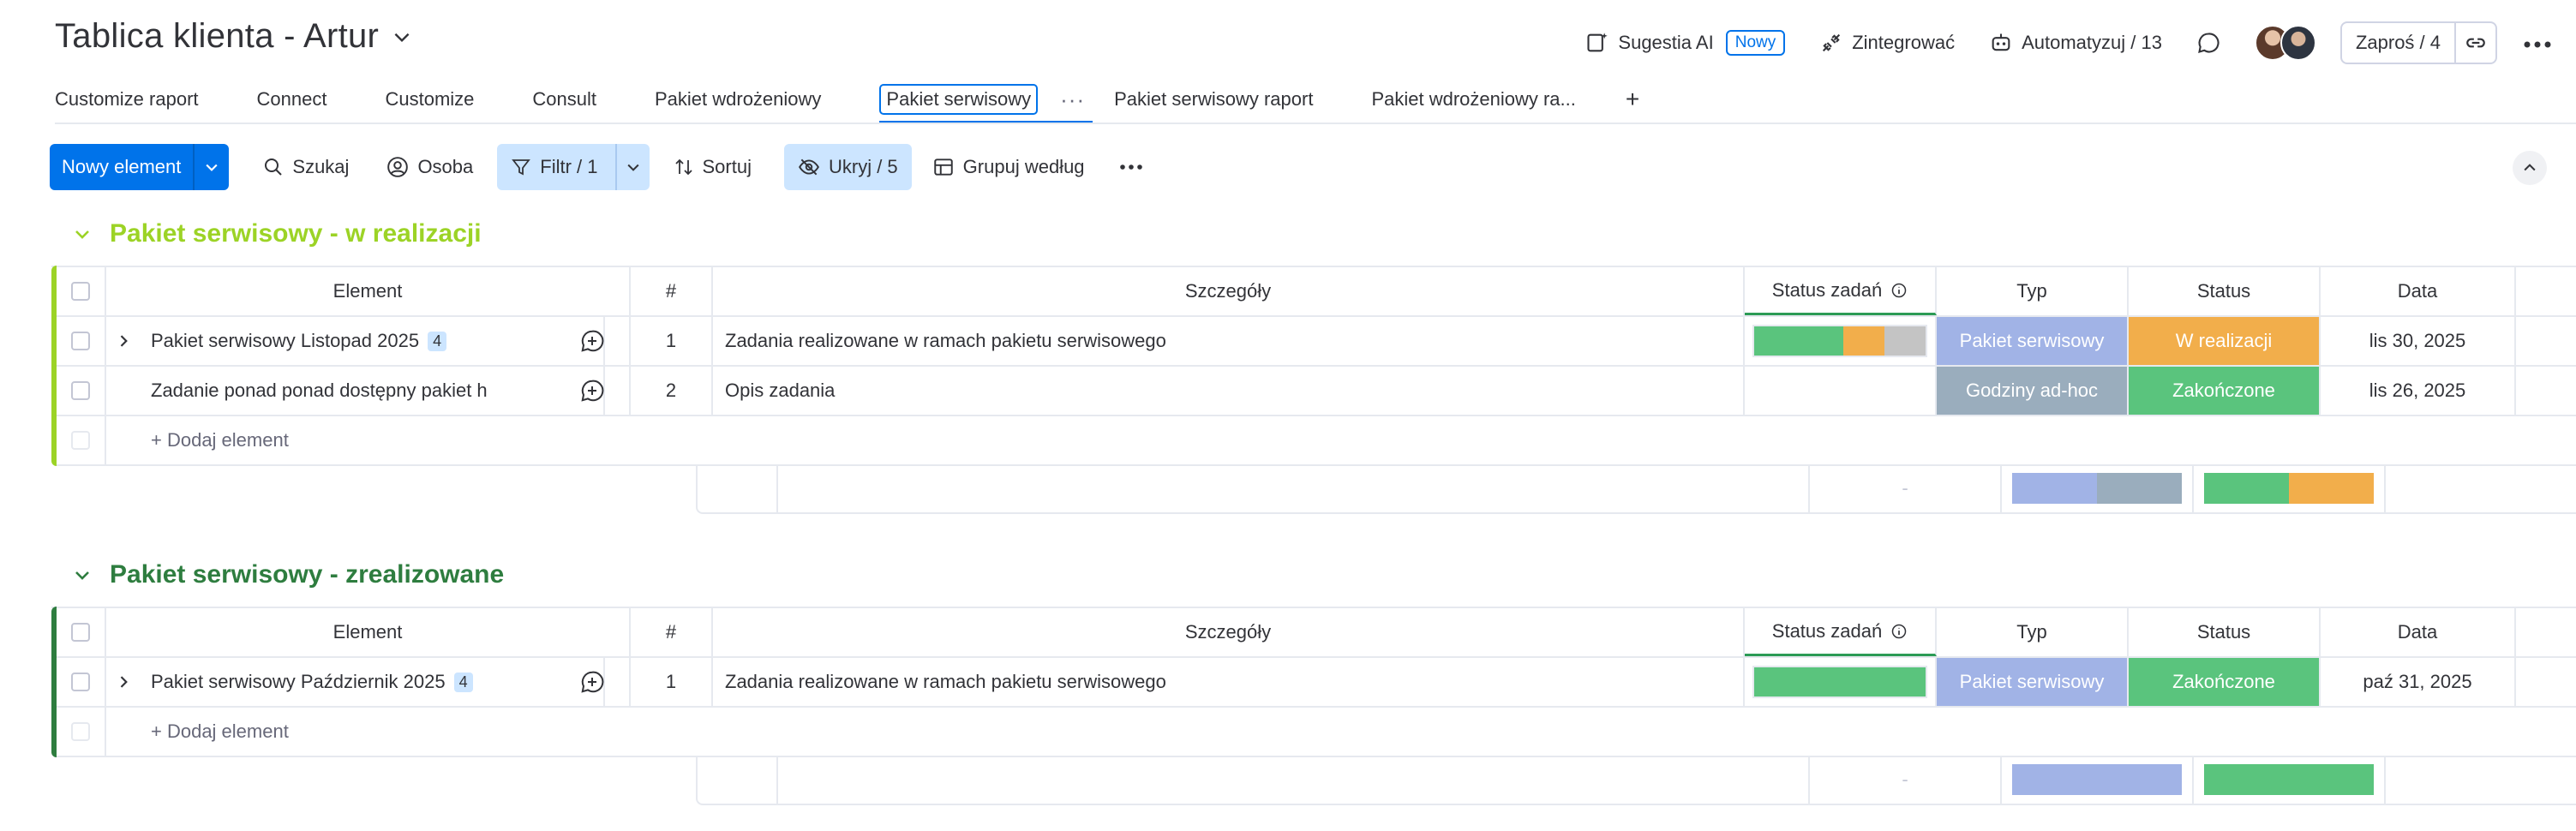 This screenshot has height=831, width=2576. What do you see at coordinates (2537, 43) in the screenshot?
I see `more-options-button` at bounding box center [2537, 43].